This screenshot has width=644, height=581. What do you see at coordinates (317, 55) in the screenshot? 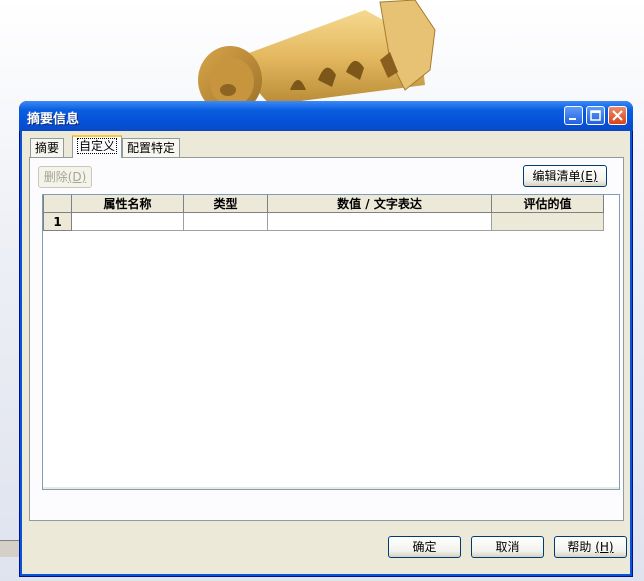
I see `3d-part-model-image` at bounding box center [317, 55].